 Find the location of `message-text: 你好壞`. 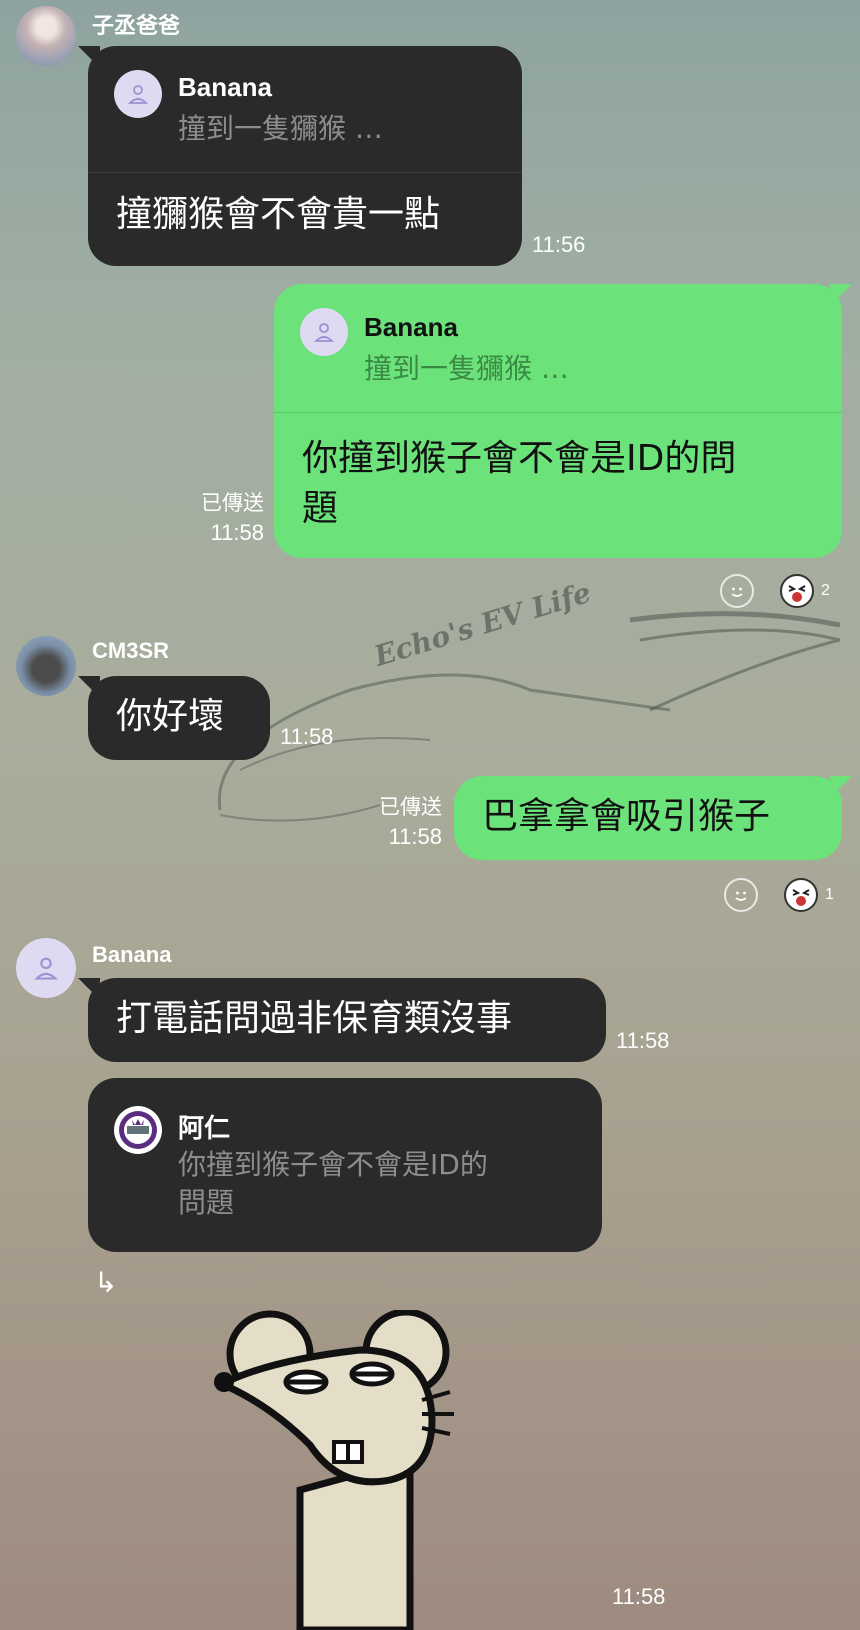

message-text: 你好壞 is located at coordinates (170, 716).